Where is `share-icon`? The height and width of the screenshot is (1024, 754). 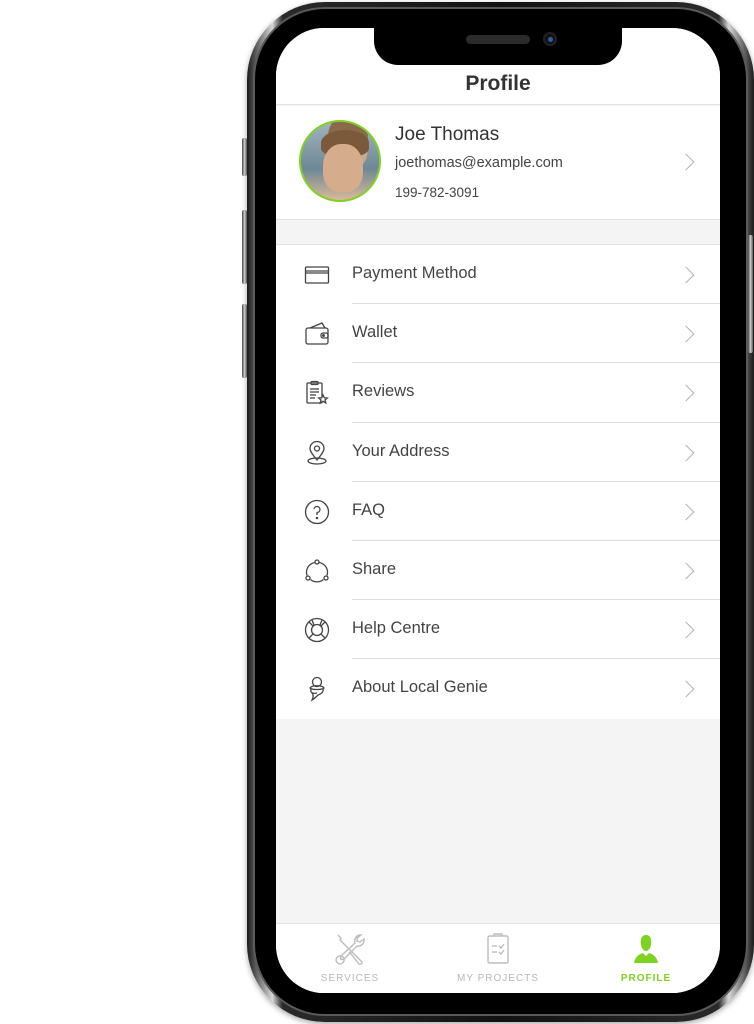
share-icon is located at coordinates (317, 571).